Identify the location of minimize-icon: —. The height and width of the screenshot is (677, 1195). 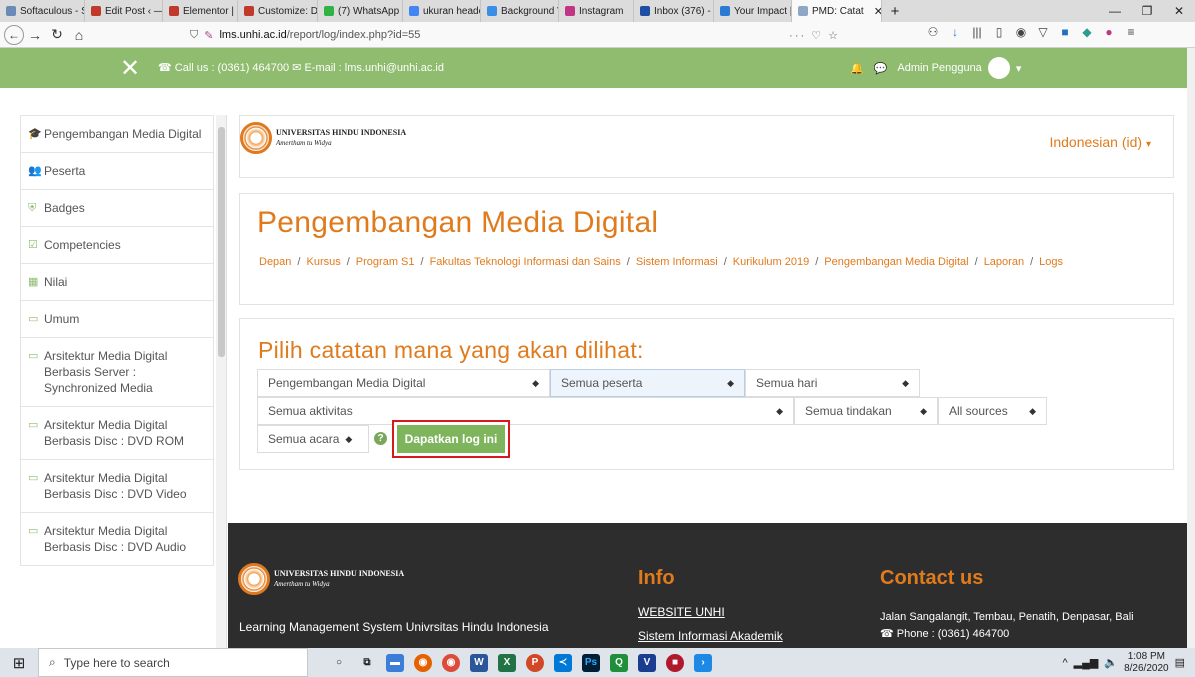
(1115, 11).